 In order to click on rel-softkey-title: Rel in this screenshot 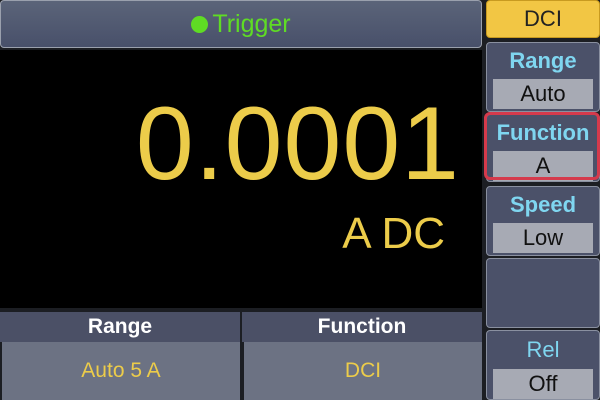, I will do `click(543, 349)`.